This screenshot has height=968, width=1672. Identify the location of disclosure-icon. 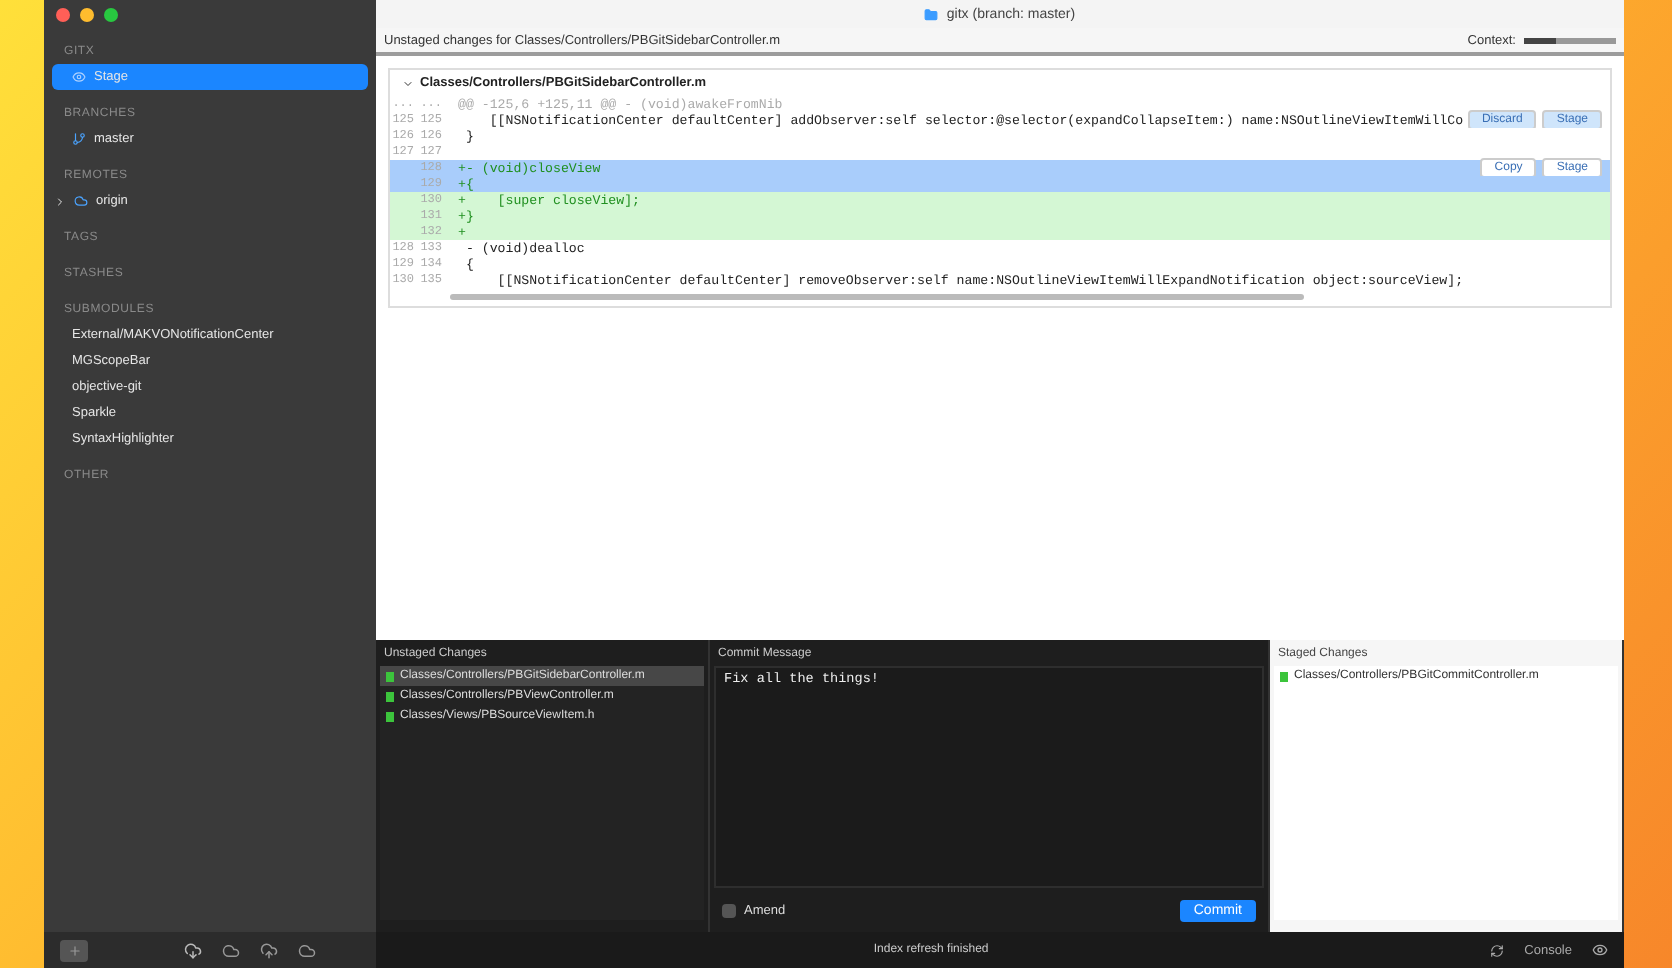
(408, 83).